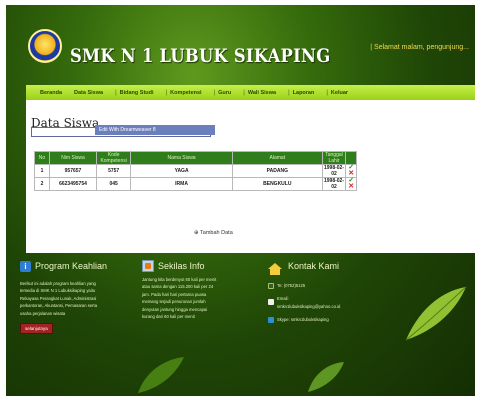 Image resolution: width=481 pixels, height=400 pixels. What do you see at coordinates (283, 299) in the screenshot?
I see `contact-email-label: Email:` at bounding box center [283, 299].